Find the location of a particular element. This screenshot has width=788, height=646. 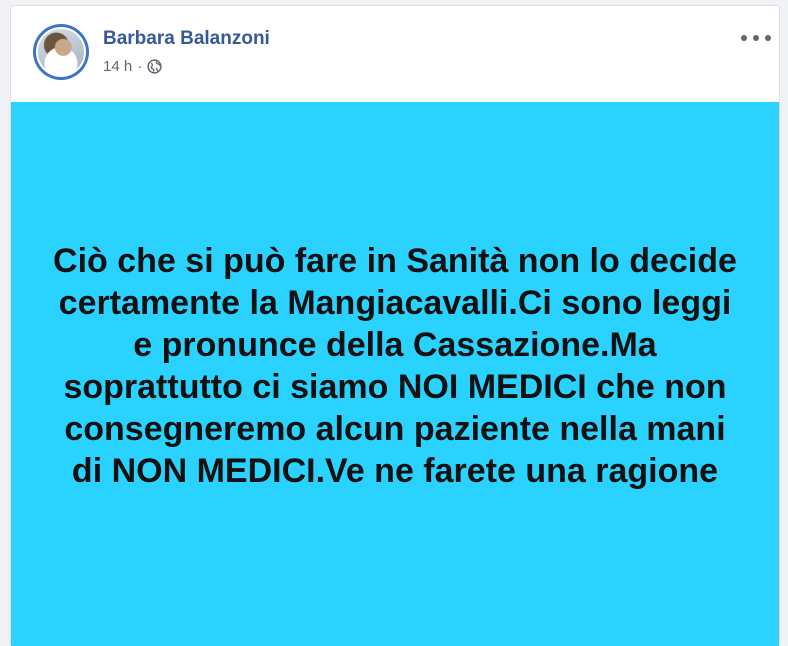

post-meta: 14 h · is located at coordinates (132, 66).